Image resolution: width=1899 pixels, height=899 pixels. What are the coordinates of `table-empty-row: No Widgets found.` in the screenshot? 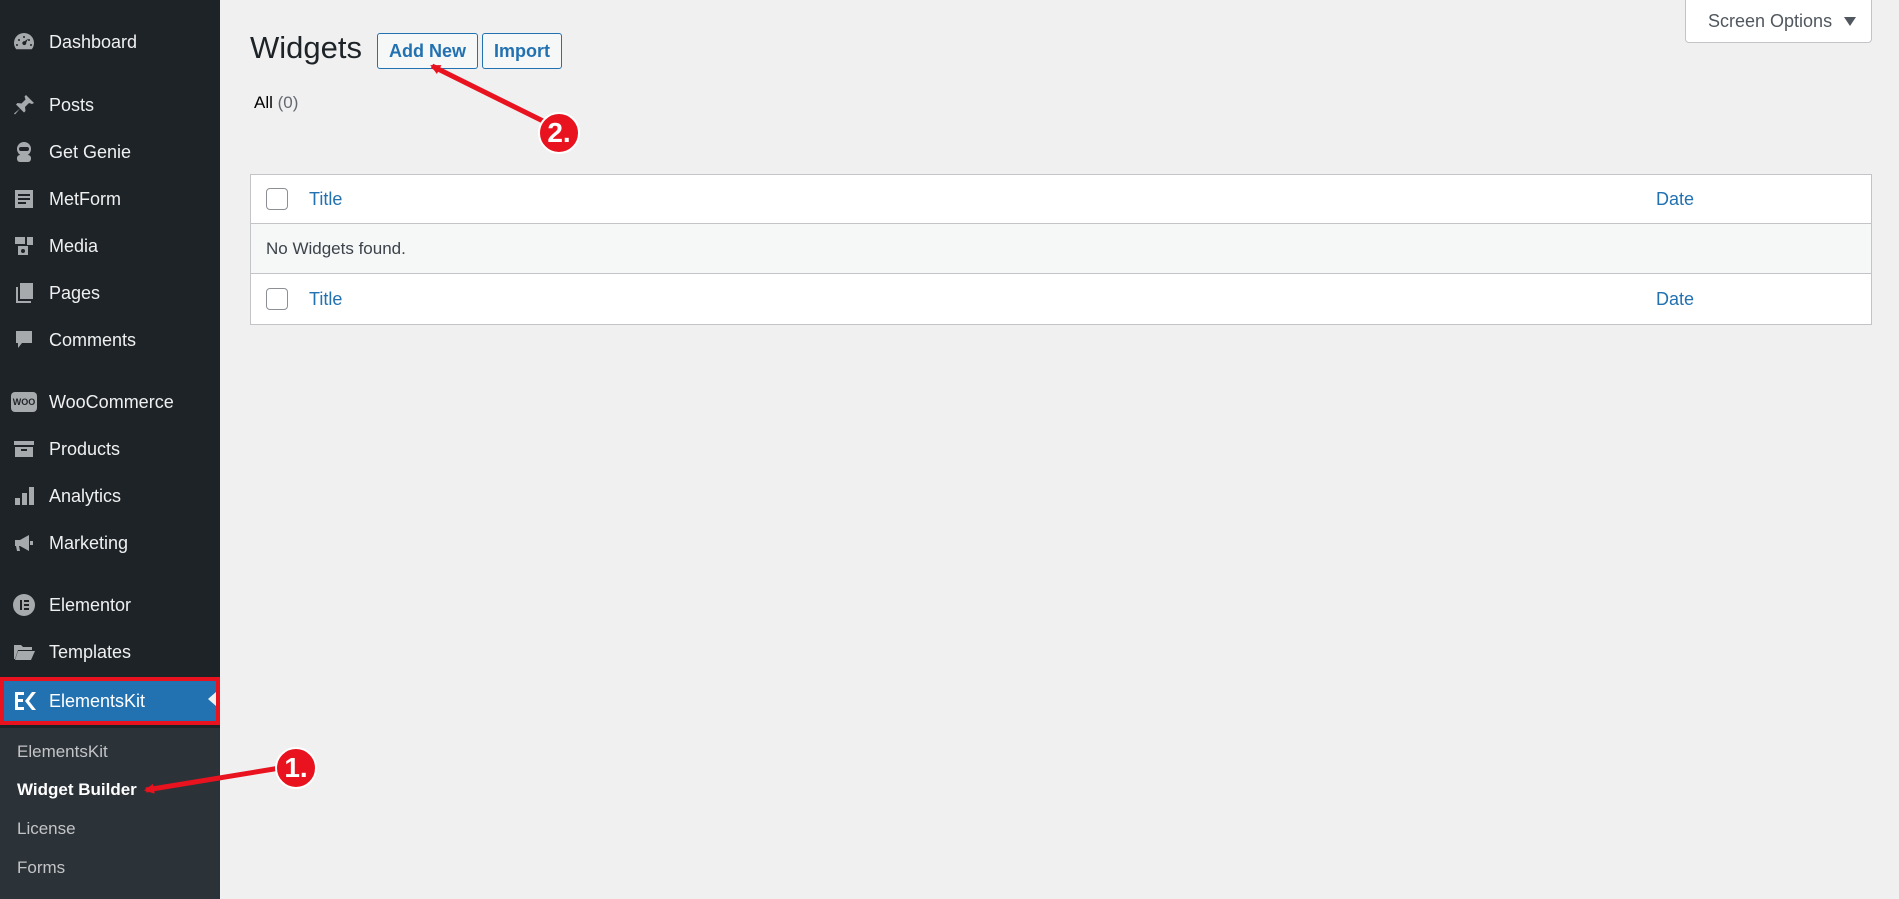 It's located at (1061, 249).